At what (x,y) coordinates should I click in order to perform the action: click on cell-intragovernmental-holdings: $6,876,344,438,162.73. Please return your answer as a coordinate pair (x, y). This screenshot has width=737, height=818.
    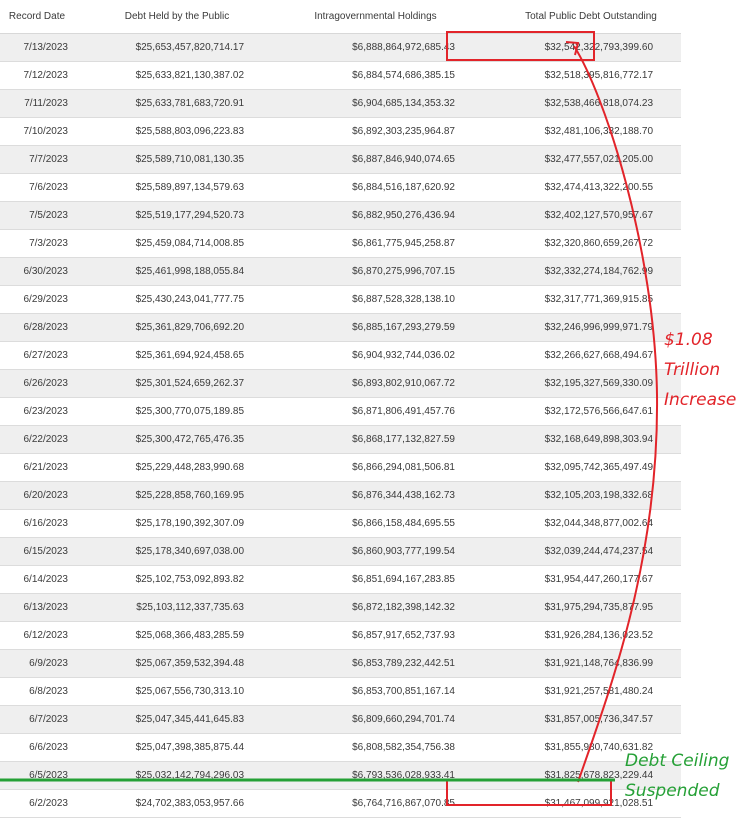
    Looking at the image, I should click on (355, 495).